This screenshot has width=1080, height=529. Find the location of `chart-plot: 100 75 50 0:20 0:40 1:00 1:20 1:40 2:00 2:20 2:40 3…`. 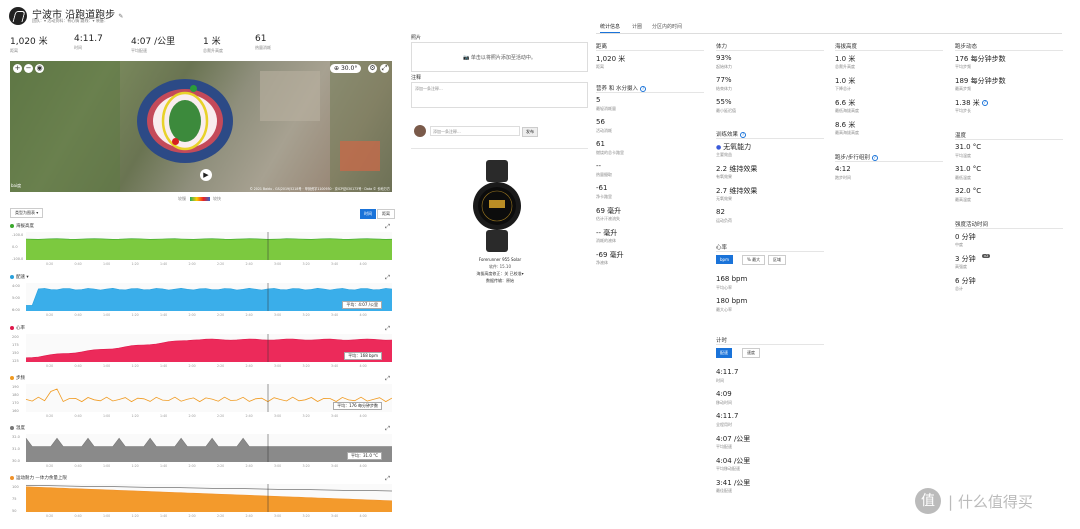

chart-plot: 100 75 50 0:20 0:40 1:00 1:20 1:40 2:00 2:20 2:40 3… is located at coordinates (201, 501).